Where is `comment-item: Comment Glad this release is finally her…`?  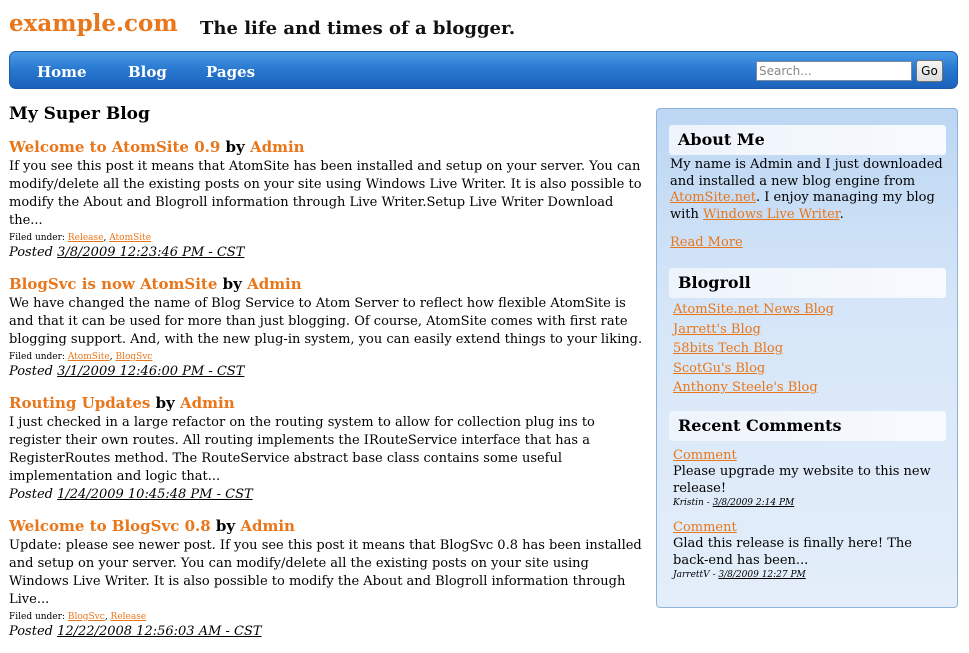 comment-item: Comment Glad this release is finally her… is located at coordinates (809, 548).